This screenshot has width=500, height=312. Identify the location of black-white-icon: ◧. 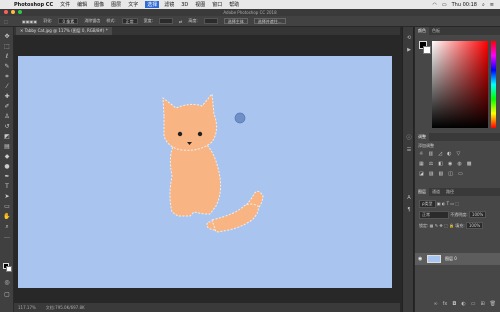
(440, 164).